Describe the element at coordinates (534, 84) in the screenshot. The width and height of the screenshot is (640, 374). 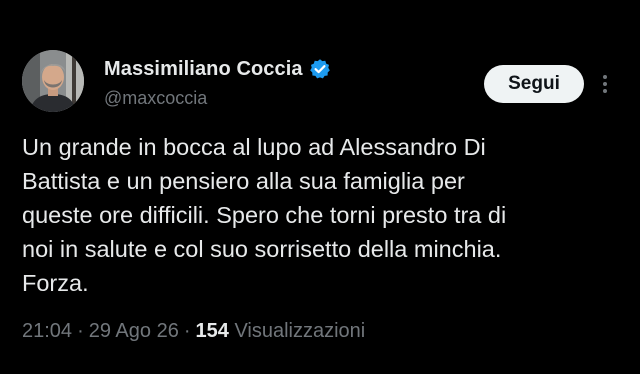
I see `follow-button: Segui` at that location.